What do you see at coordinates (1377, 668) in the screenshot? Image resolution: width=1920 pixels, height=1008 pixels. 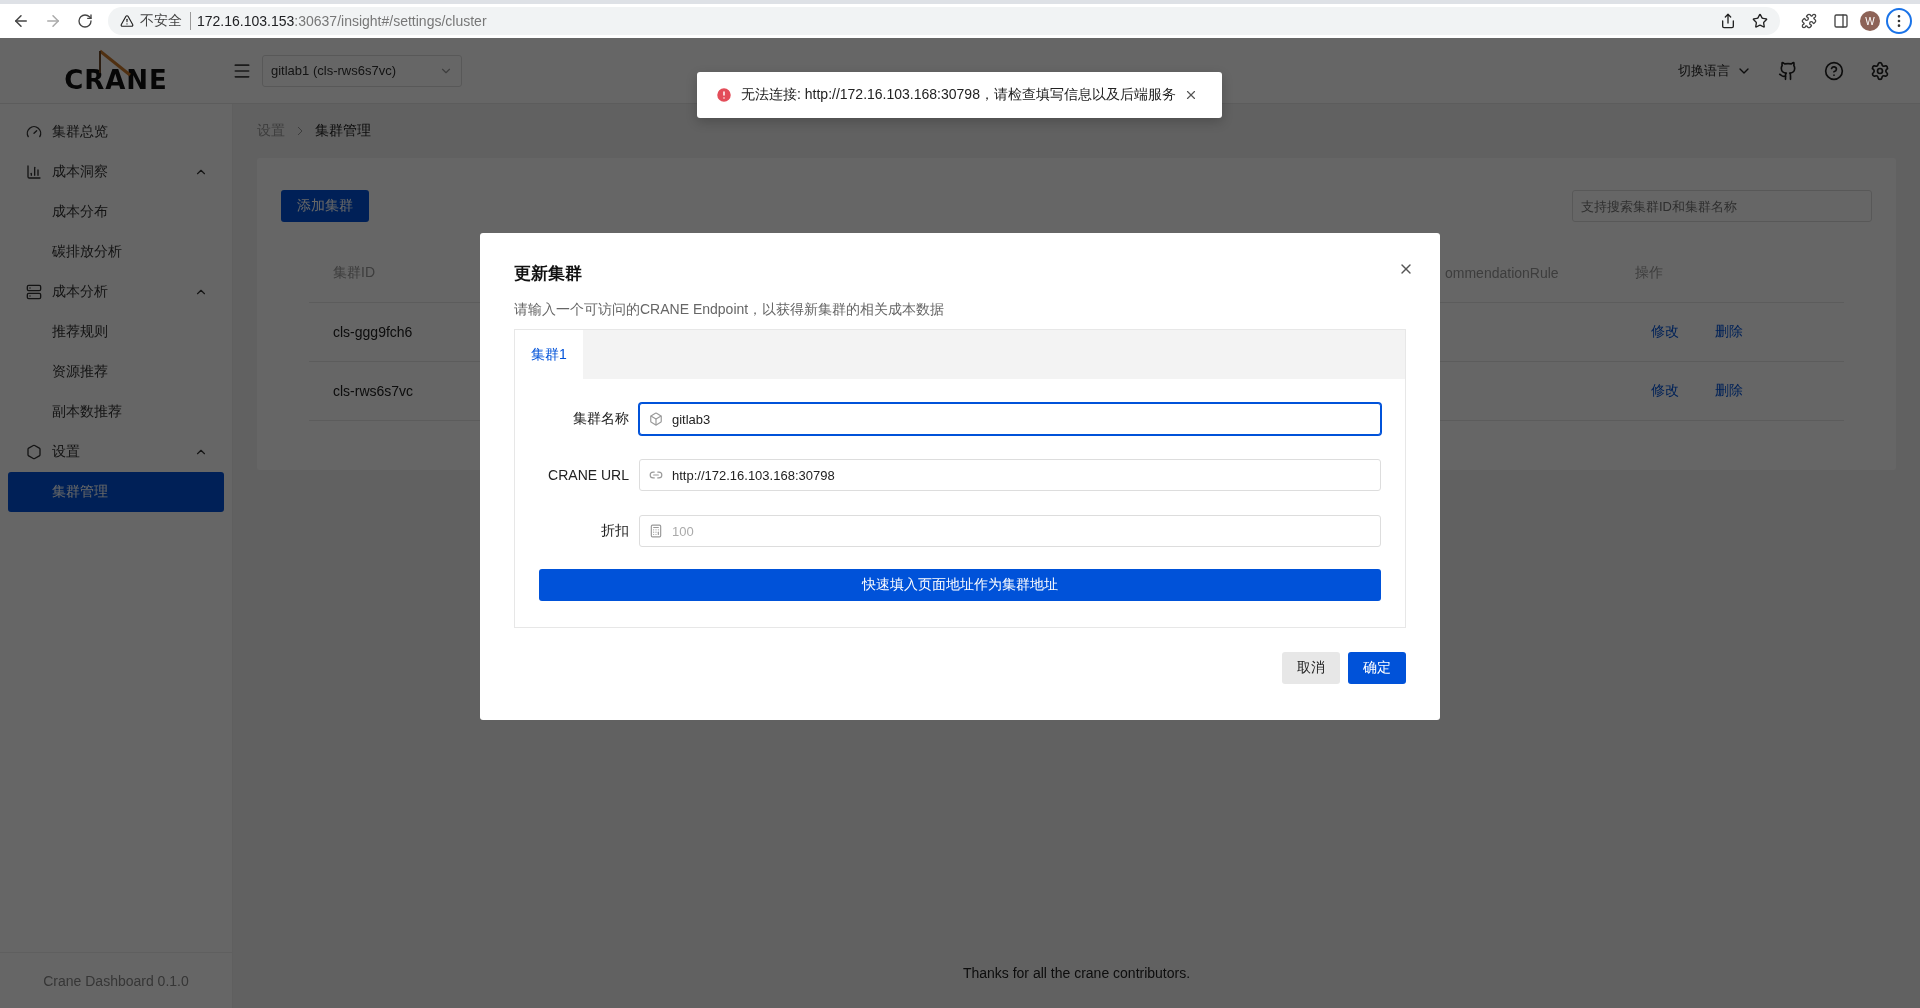 I see `confirm-button: 确定` at bounding box center [1377, 668].